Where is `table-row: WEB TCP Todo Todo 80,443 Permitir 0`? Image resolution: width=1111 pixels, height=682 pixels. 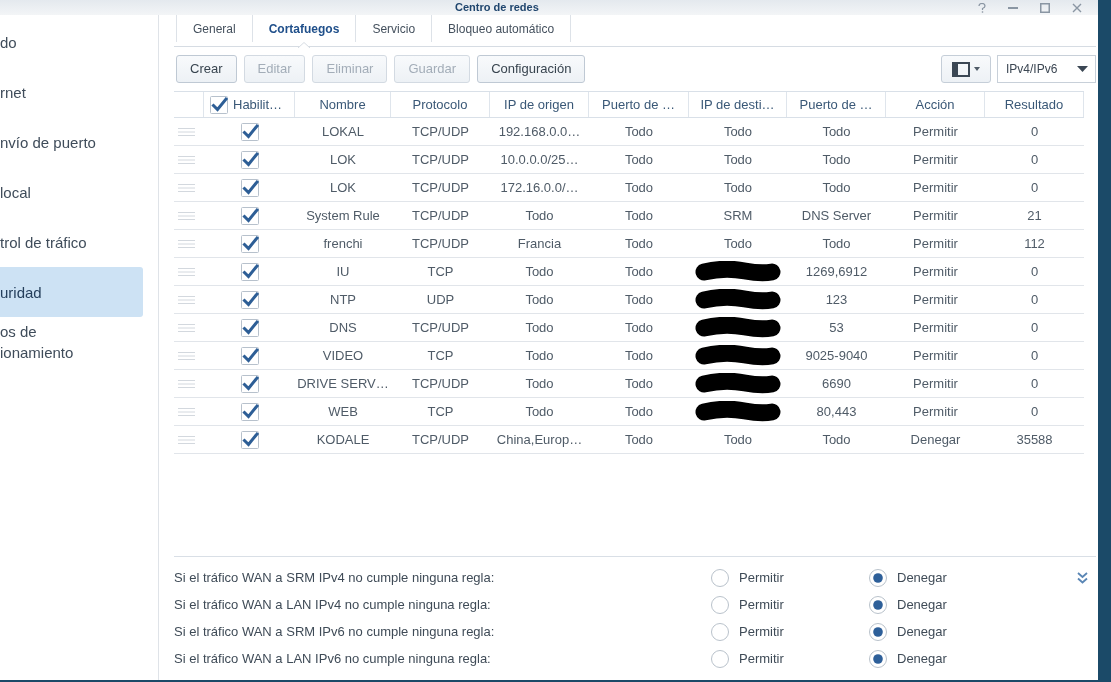
table-row: WEB TCP Todo Todo 80,443 Permitir 0 is located at coordinates (629, 412).